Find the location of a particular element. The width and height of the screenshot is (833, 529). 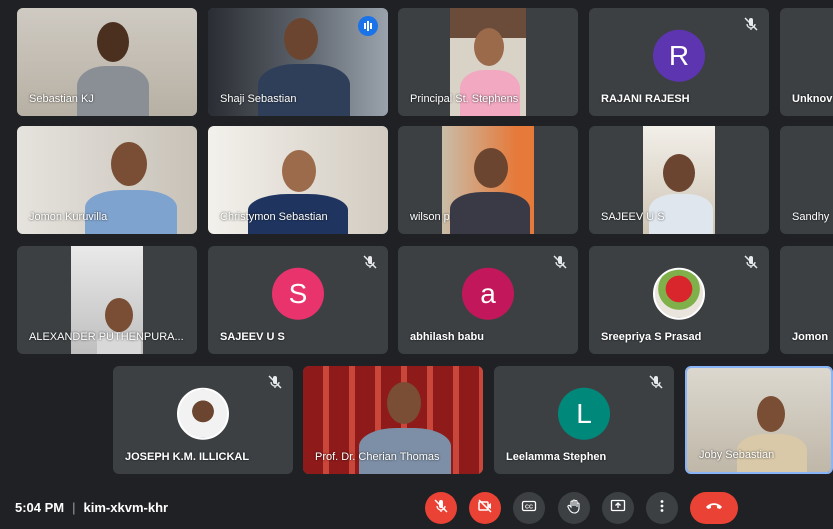

captions-button: CC is located at coordinates (529, 508).